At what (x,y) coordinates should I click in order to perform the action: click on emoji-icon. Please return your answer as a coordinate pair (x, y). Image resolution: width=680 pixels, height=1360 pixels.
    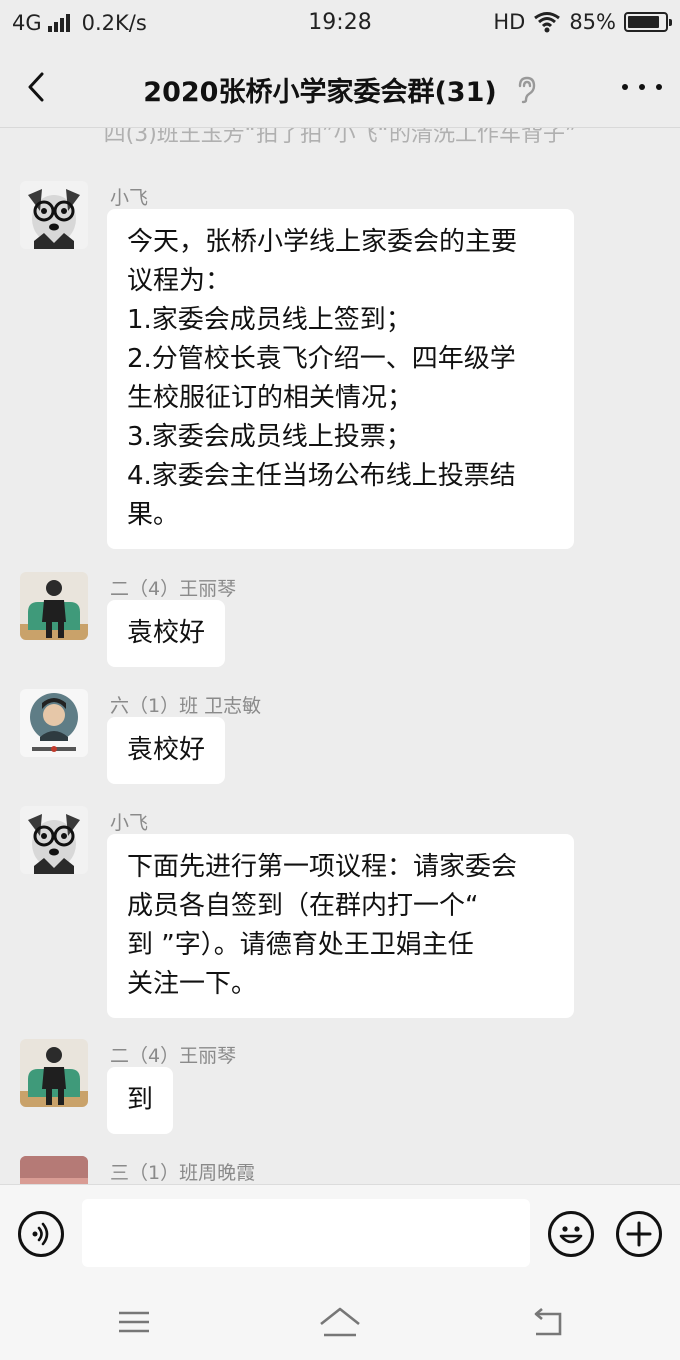
    Looking at the image, I should click on (571, 1234).